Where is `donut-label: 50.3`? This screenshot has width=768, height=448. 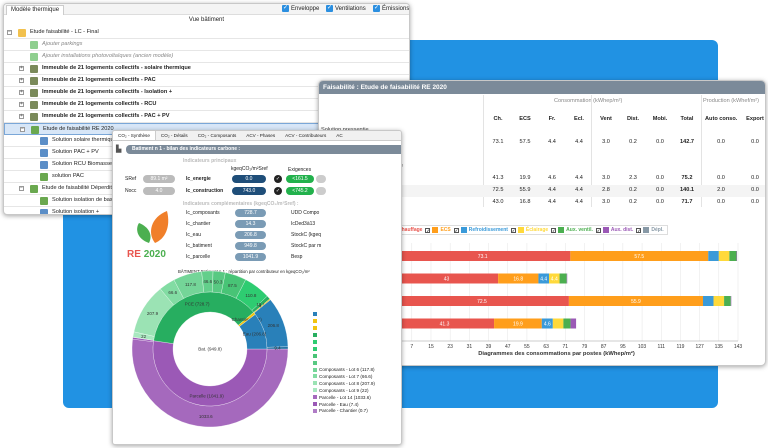 donut-label: 50.3 is located at coordinates (218, 281).